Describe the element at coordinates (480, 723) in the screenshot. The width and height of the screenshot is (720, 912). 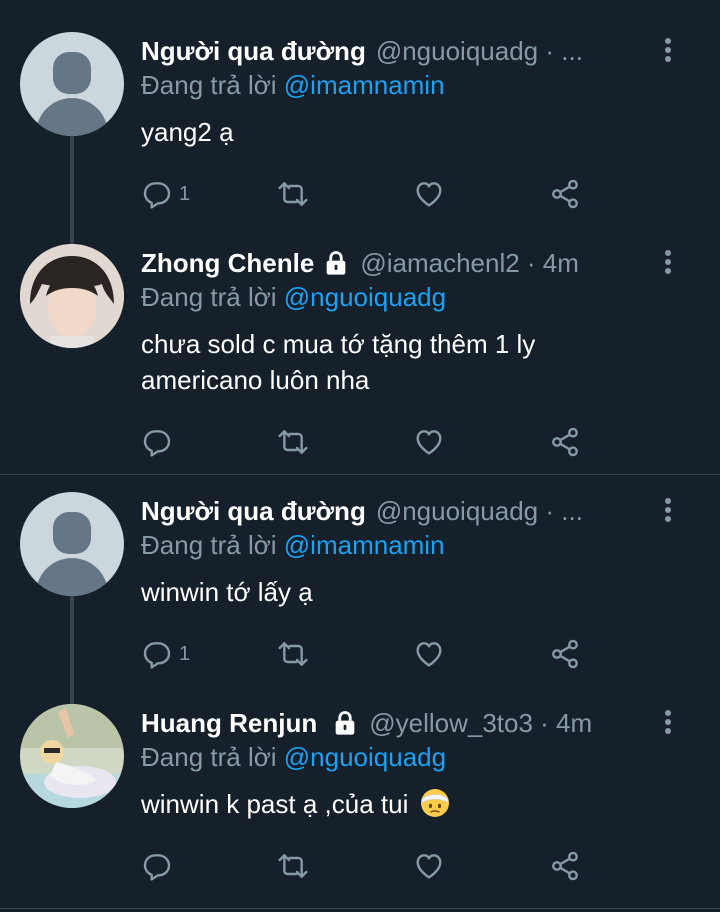
I see `user-handle: @yellow_3to3 · 4m` at that location.